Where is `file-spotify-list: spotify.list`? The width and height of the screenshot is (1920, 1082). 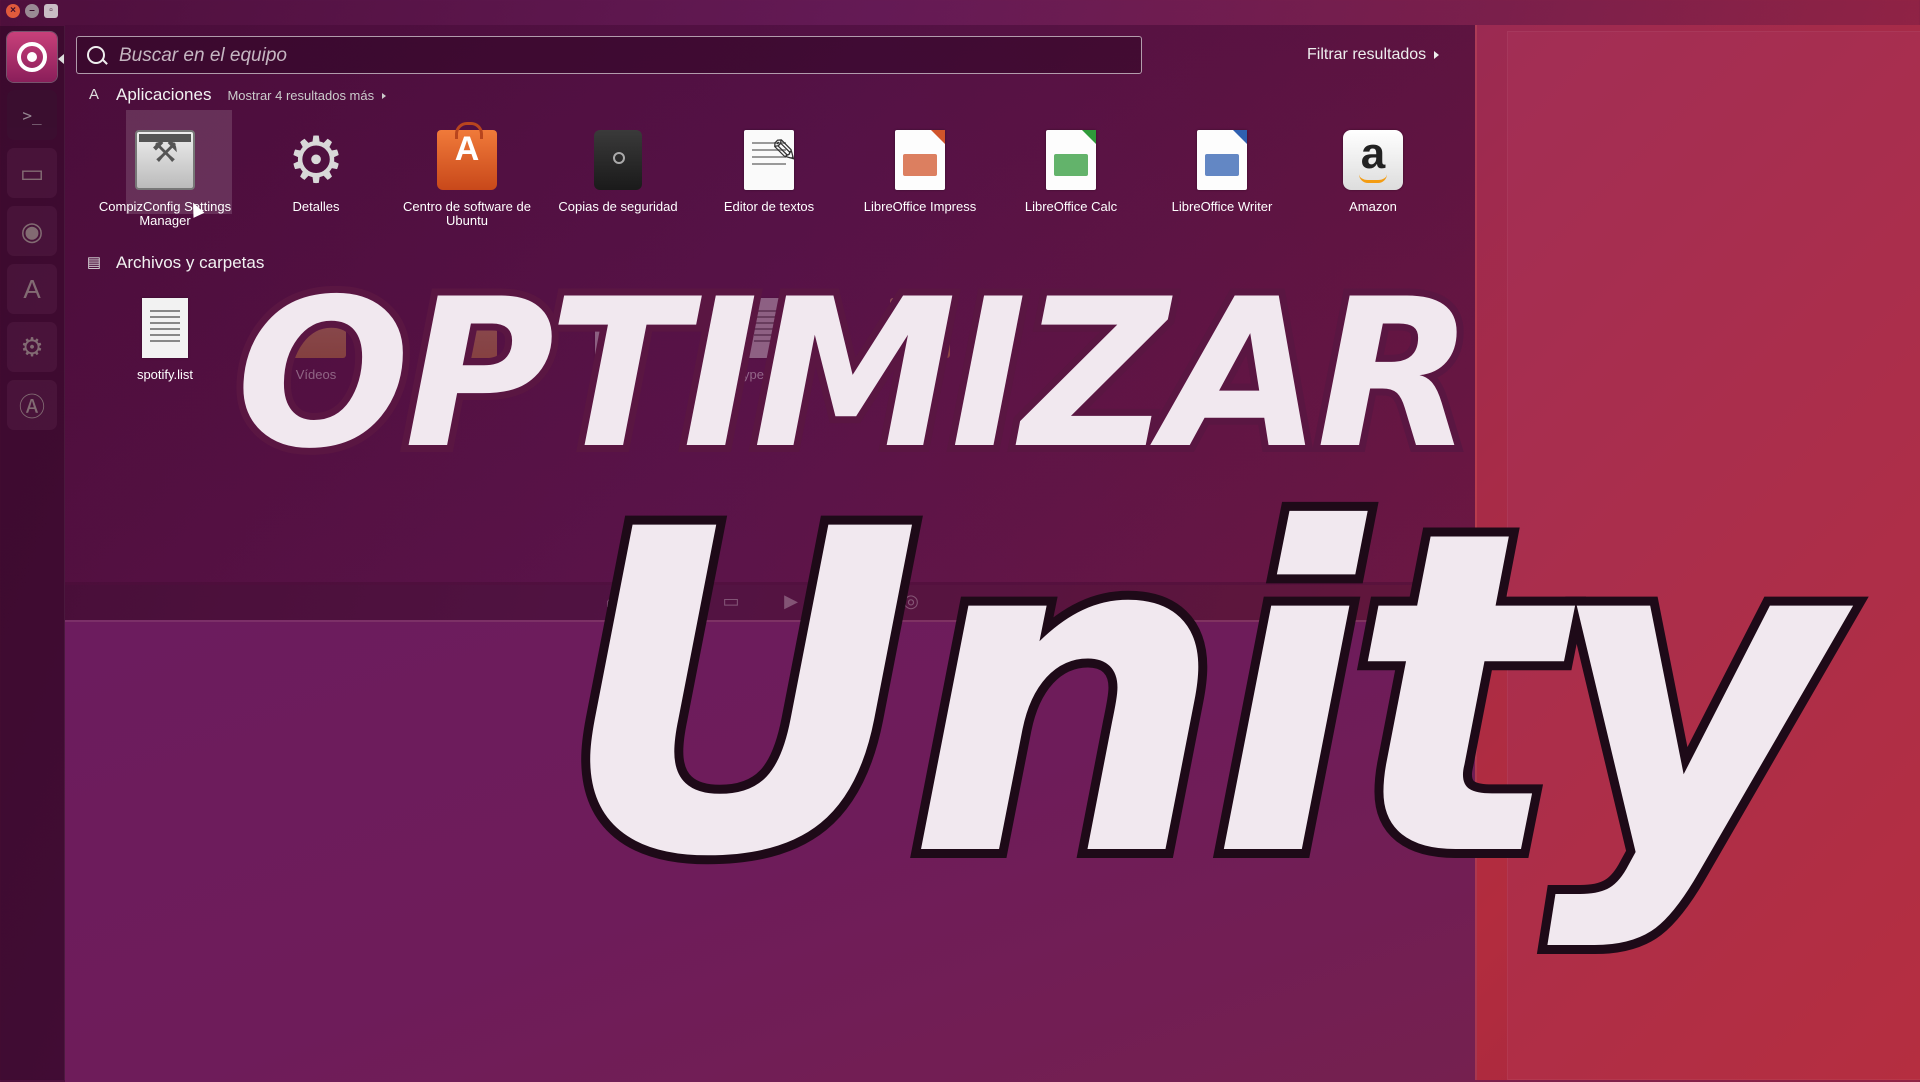 file-spotify-list: spotify.list is located at coordinates (165, 340).